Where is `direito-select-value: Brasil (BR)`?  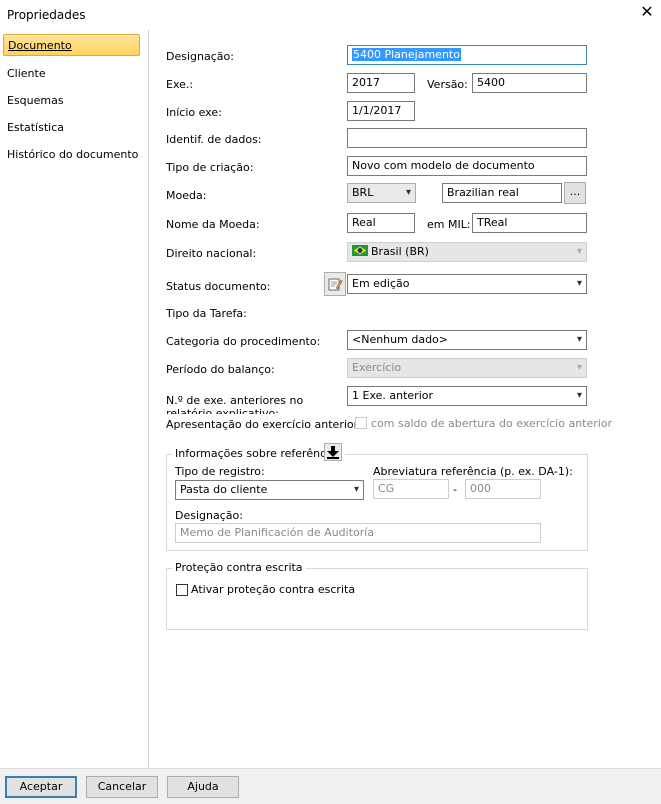 direito-select-value: Brasil (BR) is located at coordinates (400, 251).